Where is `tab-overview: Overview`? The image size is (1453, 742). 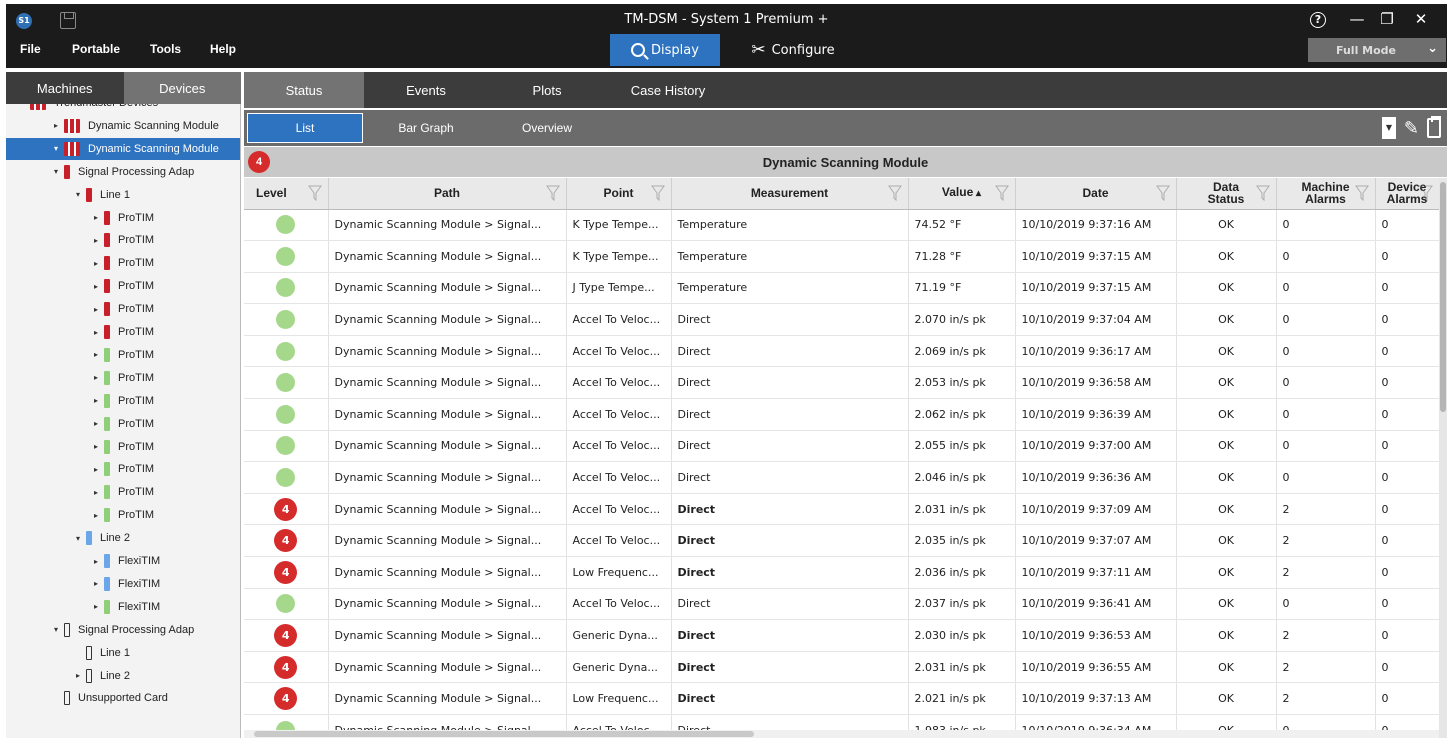
tab-overview: Overview is located at coordinates (547, 128).